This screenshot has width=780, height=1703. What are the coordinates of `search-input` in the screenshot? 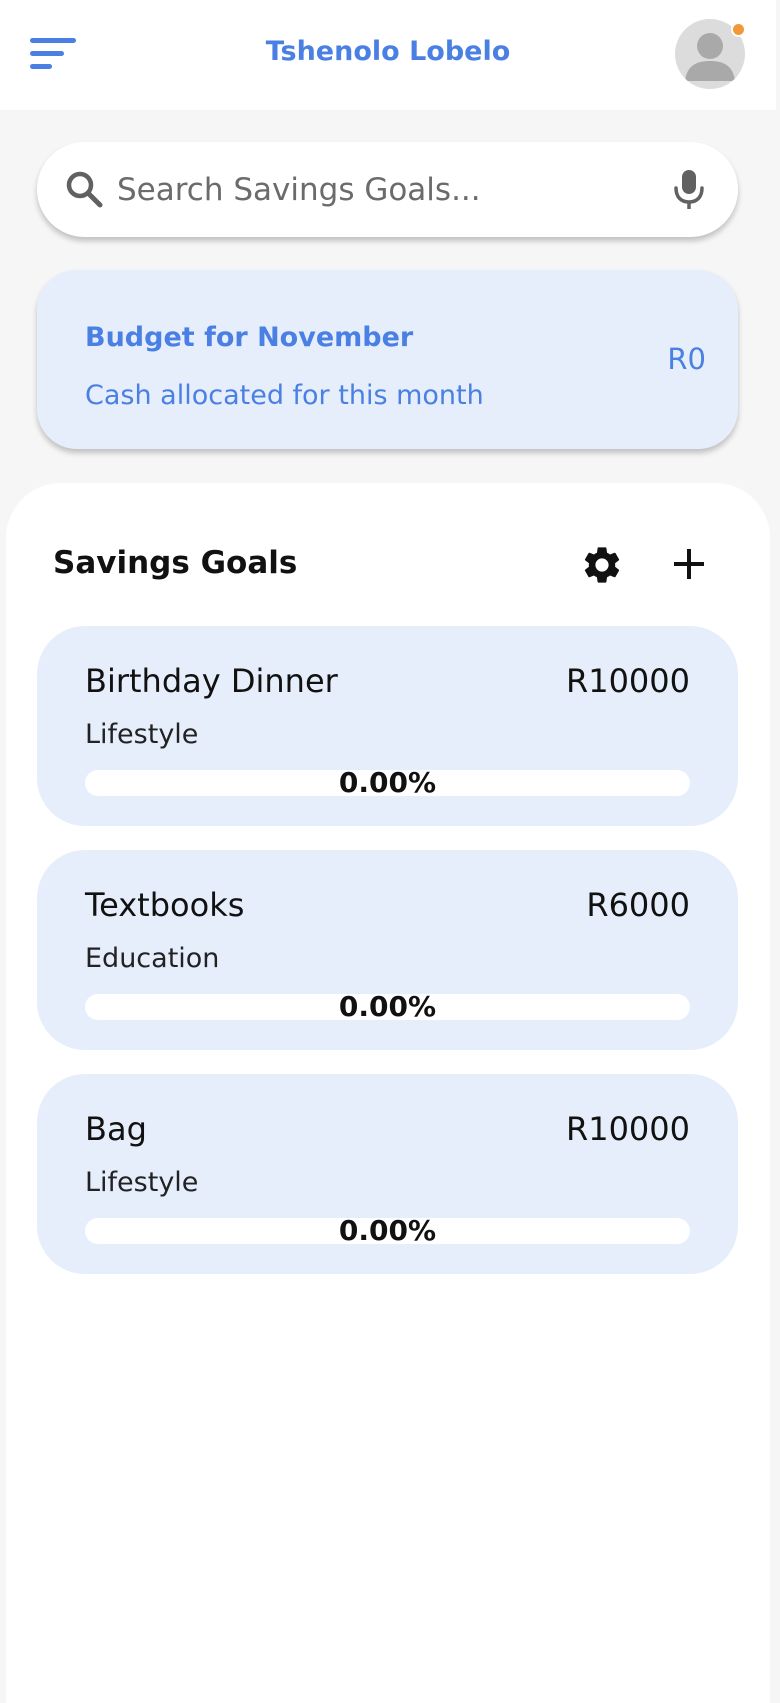 It's located at (387, 189).